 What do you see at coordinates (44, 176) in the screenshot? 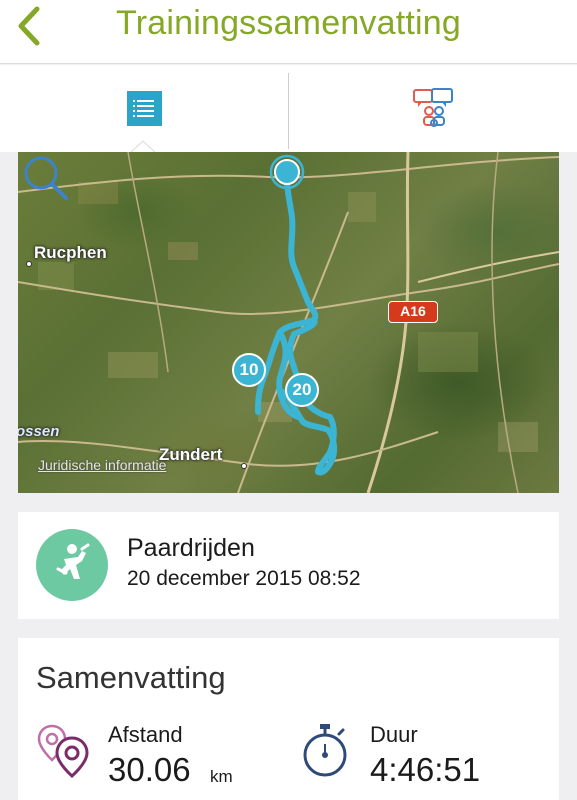
I see `zoom-icon` at bounding box center [44, 176].